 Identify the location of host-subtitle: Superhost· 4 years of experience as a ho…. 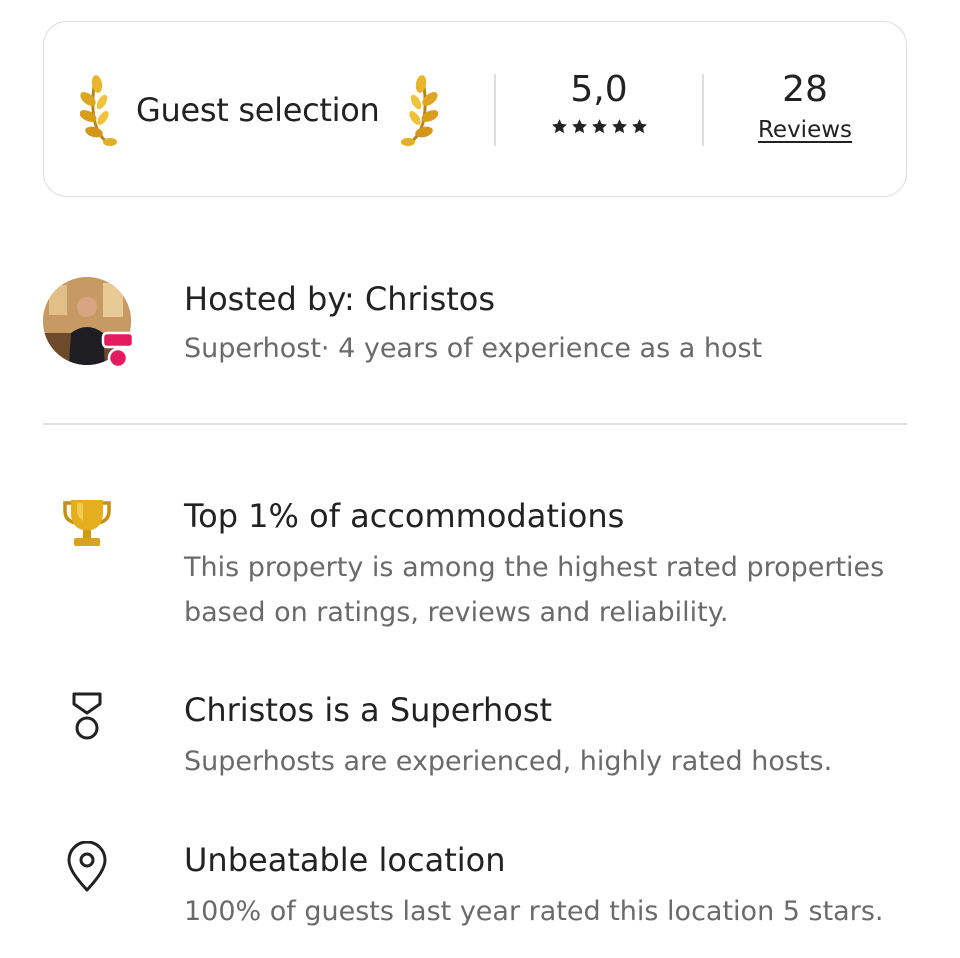
(473, 348).